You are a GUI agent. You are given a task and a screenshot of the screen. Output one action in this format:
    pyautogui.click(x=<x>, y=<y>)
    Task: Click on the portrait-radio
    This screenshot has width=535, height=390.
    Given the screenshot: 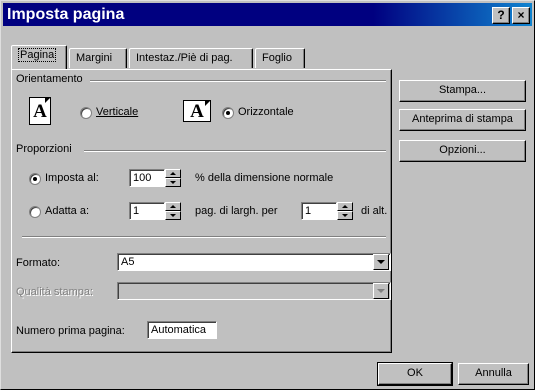 What is the action you would take?
    pyautogui.click(x=86, y=113)
    